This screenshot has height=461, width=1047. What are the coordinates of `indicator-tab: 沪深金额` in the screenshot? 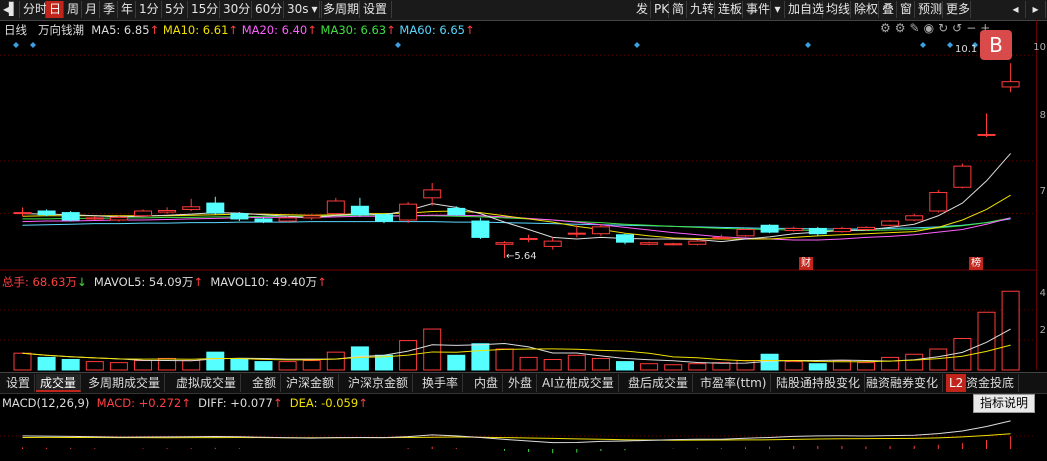 It's located at (311, 383).